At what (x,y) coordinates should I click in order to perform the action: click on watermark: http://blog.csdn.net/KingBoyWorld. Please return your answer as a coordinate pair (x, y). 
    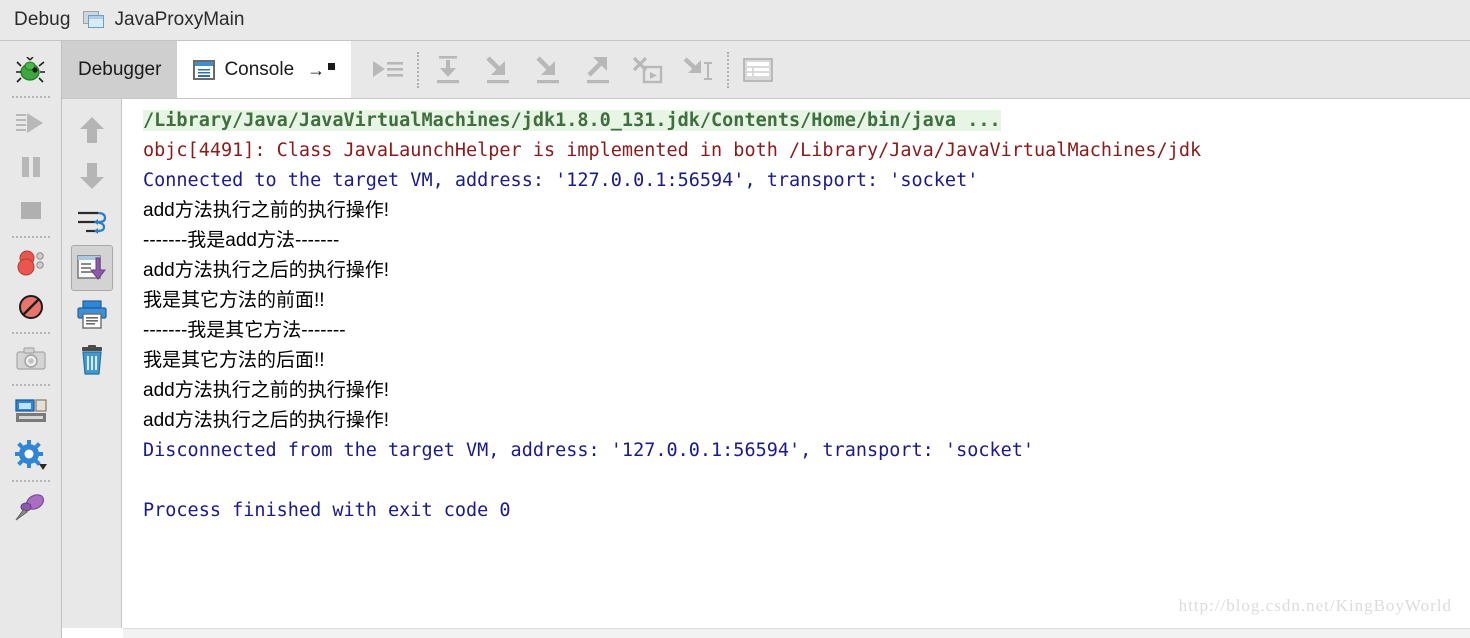
    Looking at the image, I should click on (1315, 605).